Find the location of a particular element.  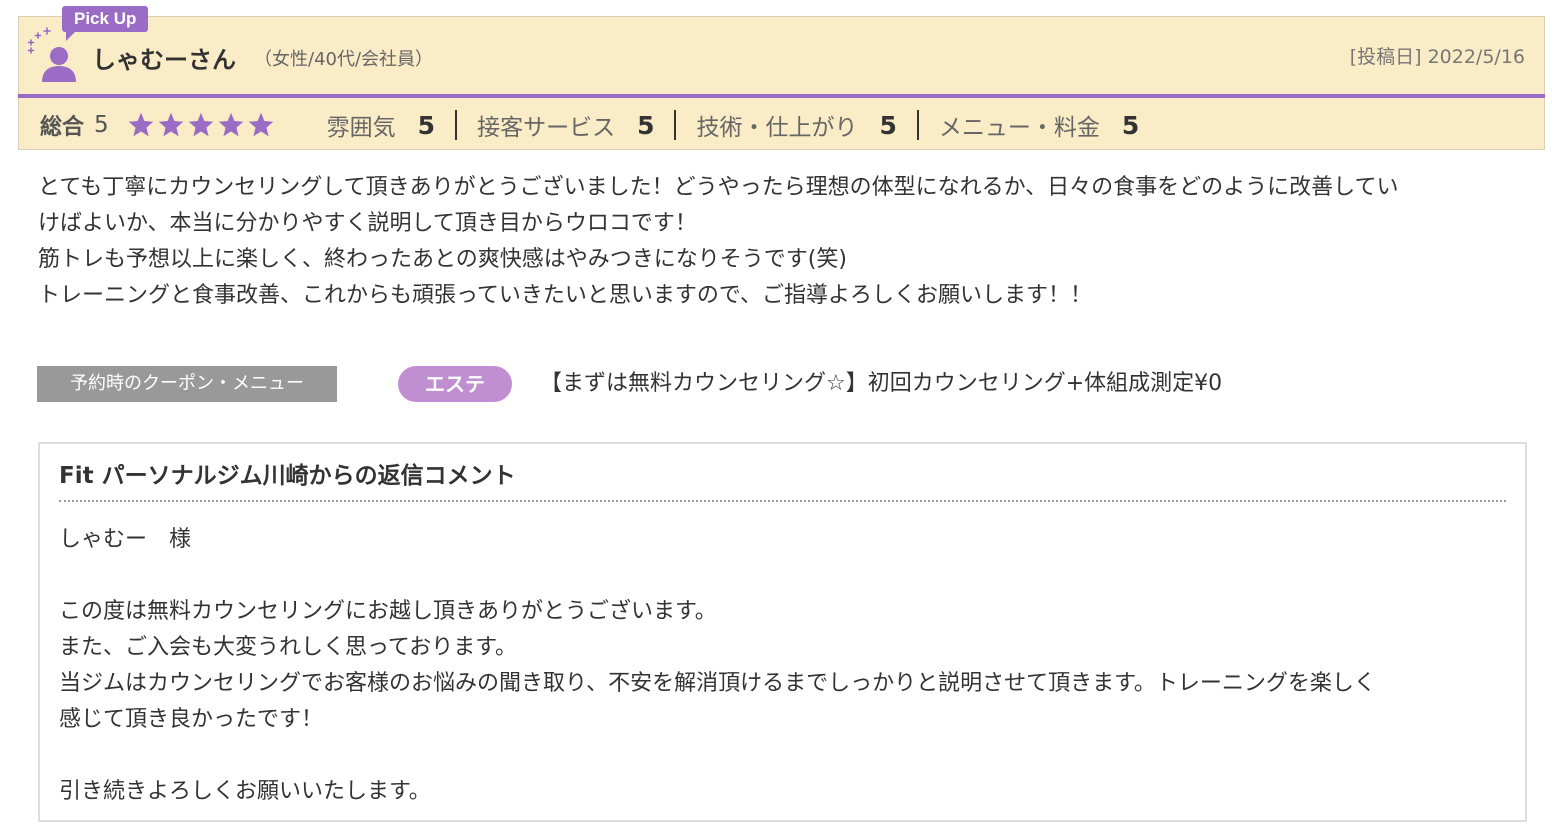

reviewer-attributes: （女性/40代/会社員） is located at coordinates (344, 59).